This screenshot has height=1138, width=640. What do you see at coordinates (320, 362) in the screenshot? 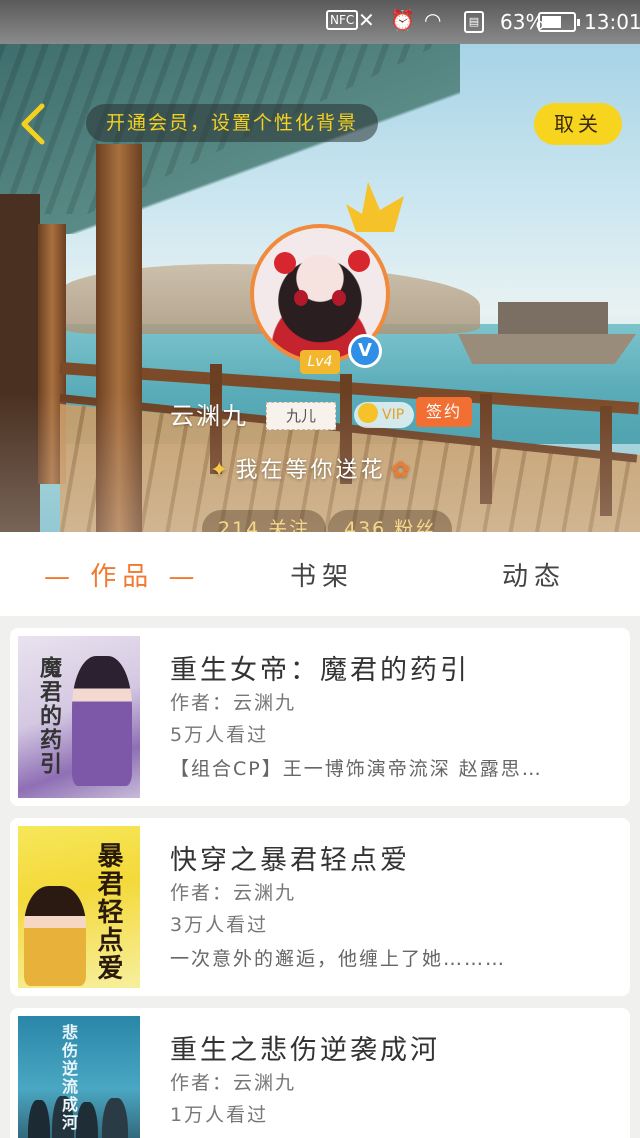
I see `level-badge: Lv4` at bounding box center [320, 362].